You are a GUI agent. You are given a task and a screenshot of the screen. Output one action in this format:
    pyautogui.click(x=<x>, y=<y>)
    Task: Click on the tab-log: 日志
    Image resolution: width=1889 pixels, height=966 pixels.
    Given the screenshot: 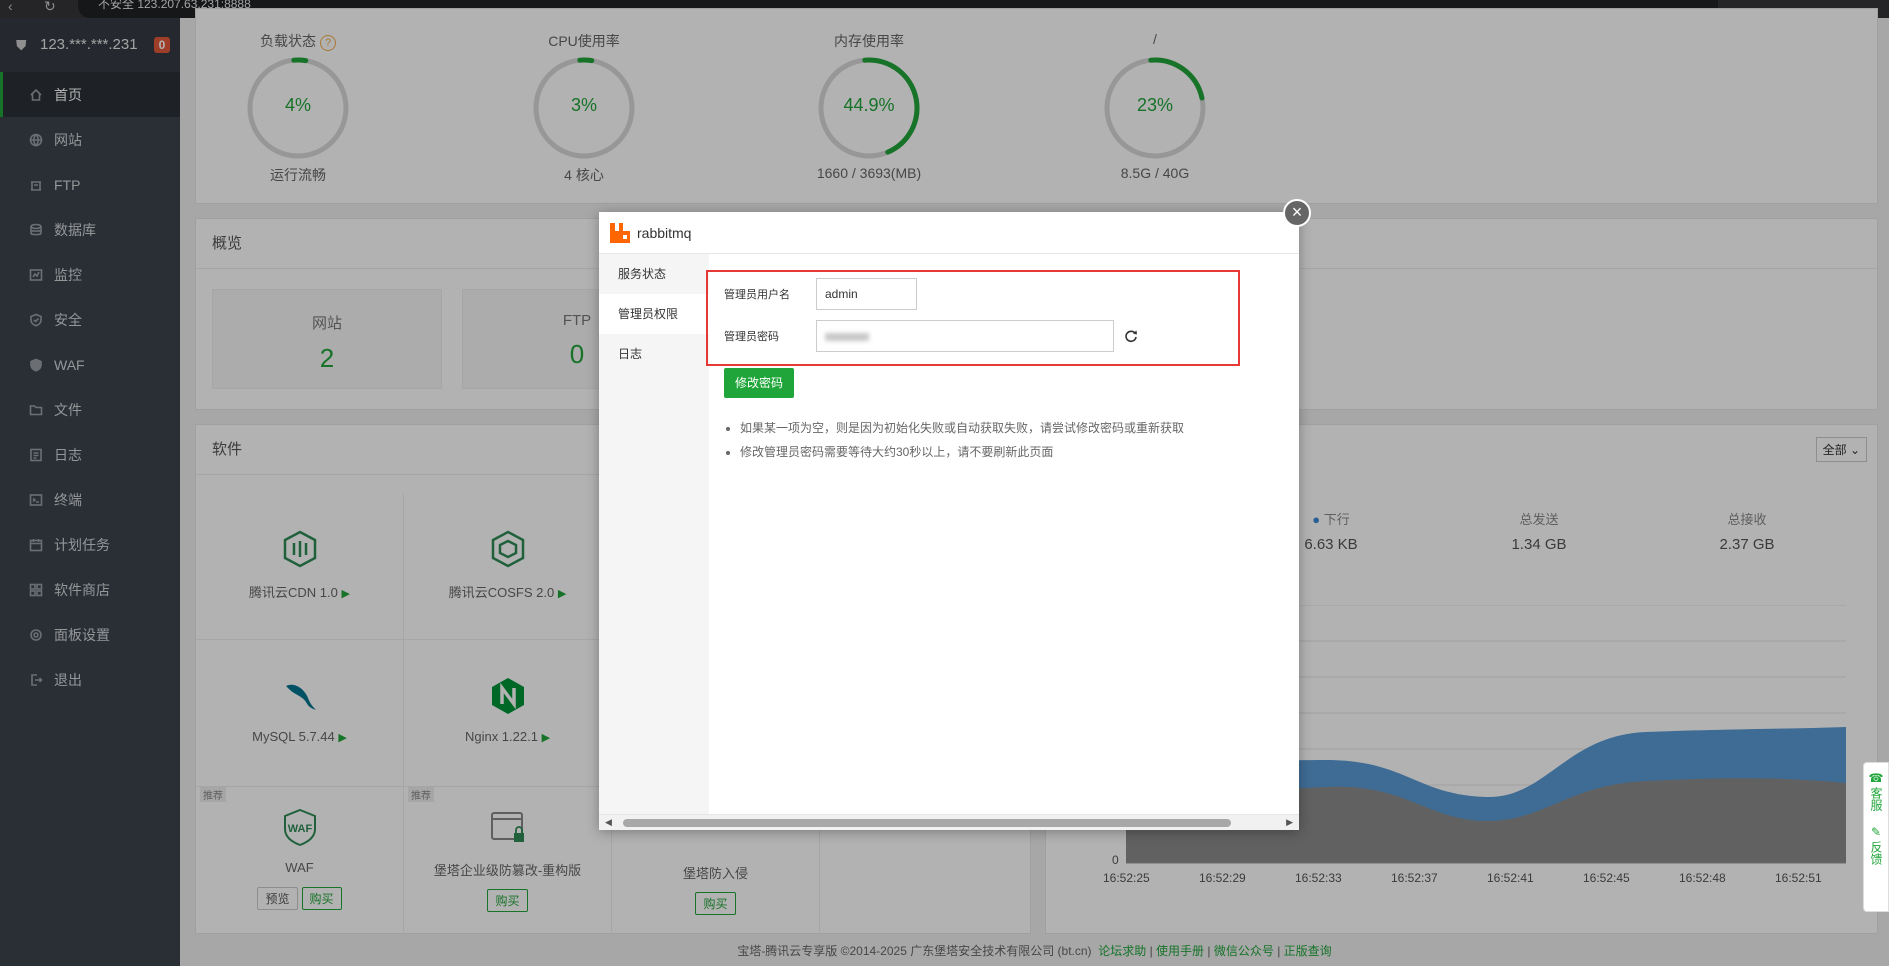 What is the action you would take?
    pyautogui.click(x=654, y=354)
    